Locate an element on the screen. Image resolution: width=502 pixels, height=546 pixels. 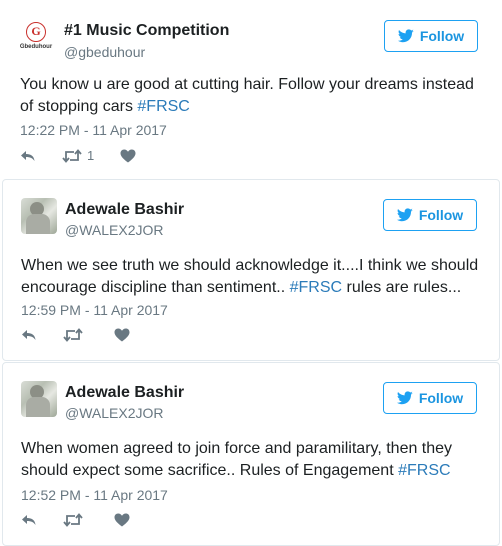
retweet-button: 1 is located at coordinates (78, 155).